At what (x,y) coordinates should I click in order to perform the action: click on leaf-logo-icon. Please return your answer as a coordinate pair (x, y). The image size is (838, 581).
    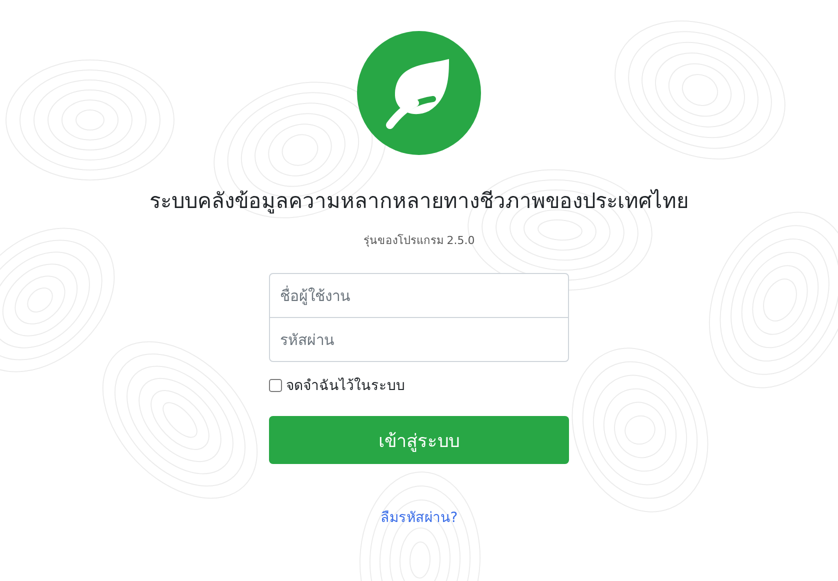
    Looking at the image, I should click on (419, 93).